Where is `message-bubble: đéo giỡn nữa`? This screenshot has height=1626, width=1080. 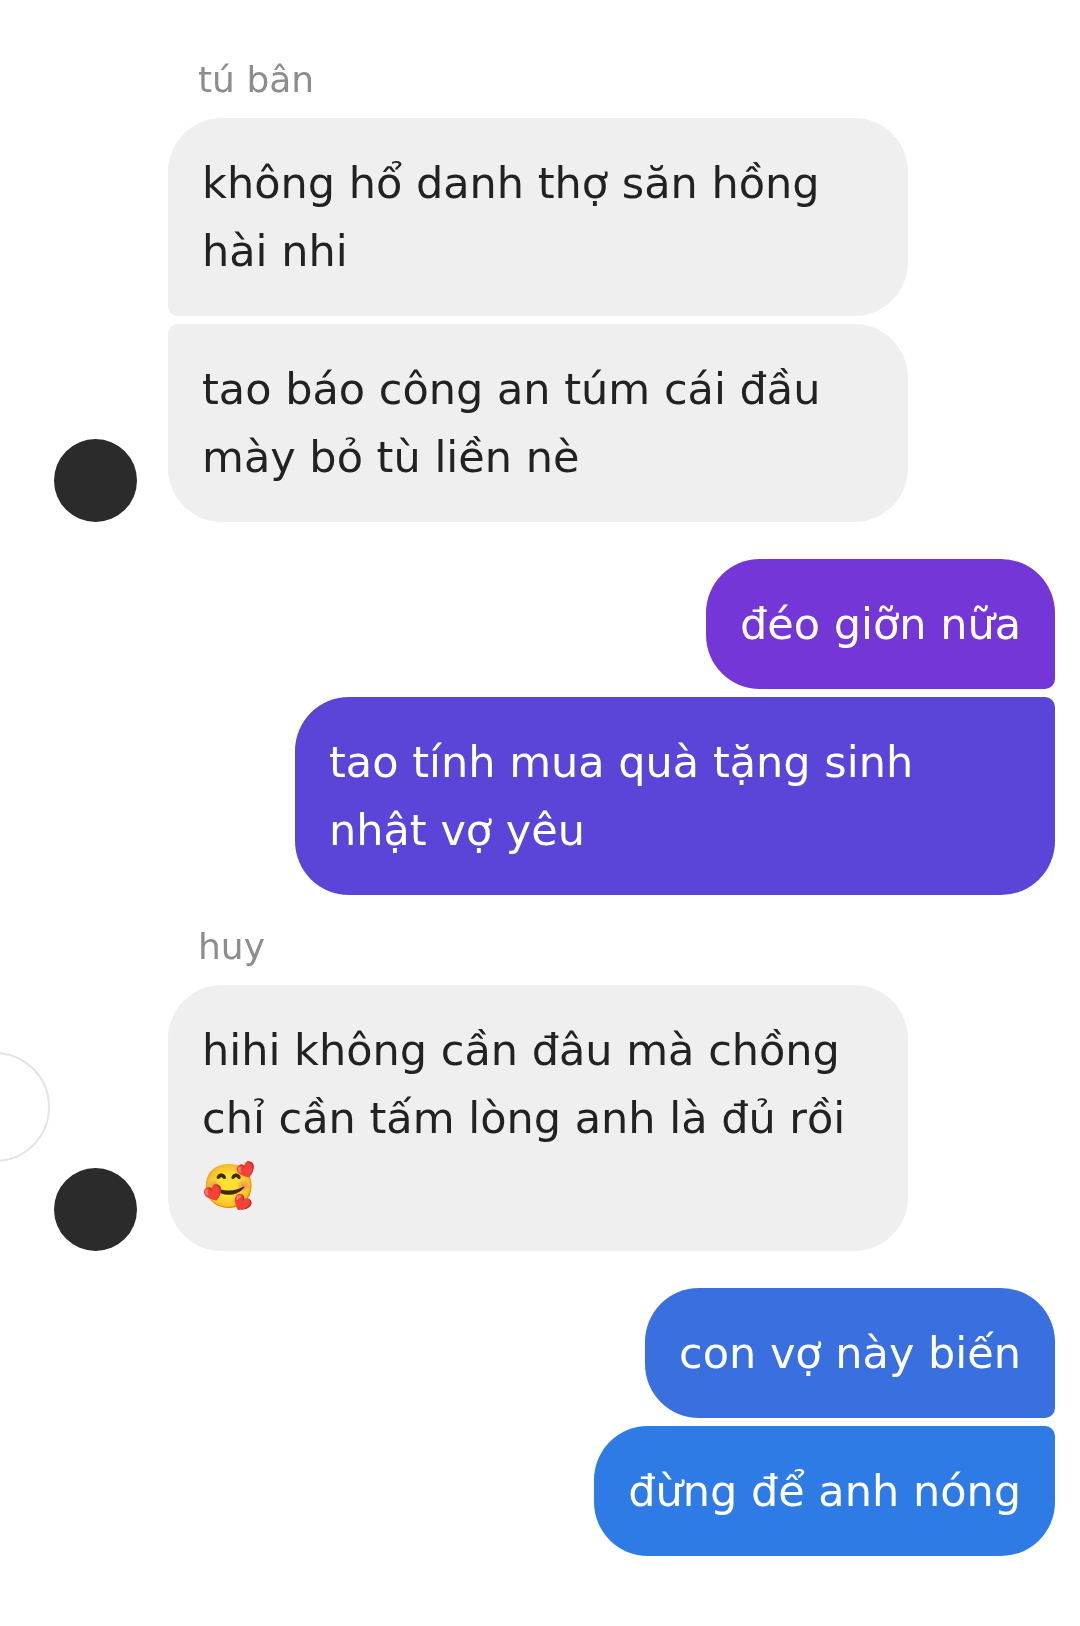
message-bubble: đéo giỡn nữa is located at coordinates (880, 624).